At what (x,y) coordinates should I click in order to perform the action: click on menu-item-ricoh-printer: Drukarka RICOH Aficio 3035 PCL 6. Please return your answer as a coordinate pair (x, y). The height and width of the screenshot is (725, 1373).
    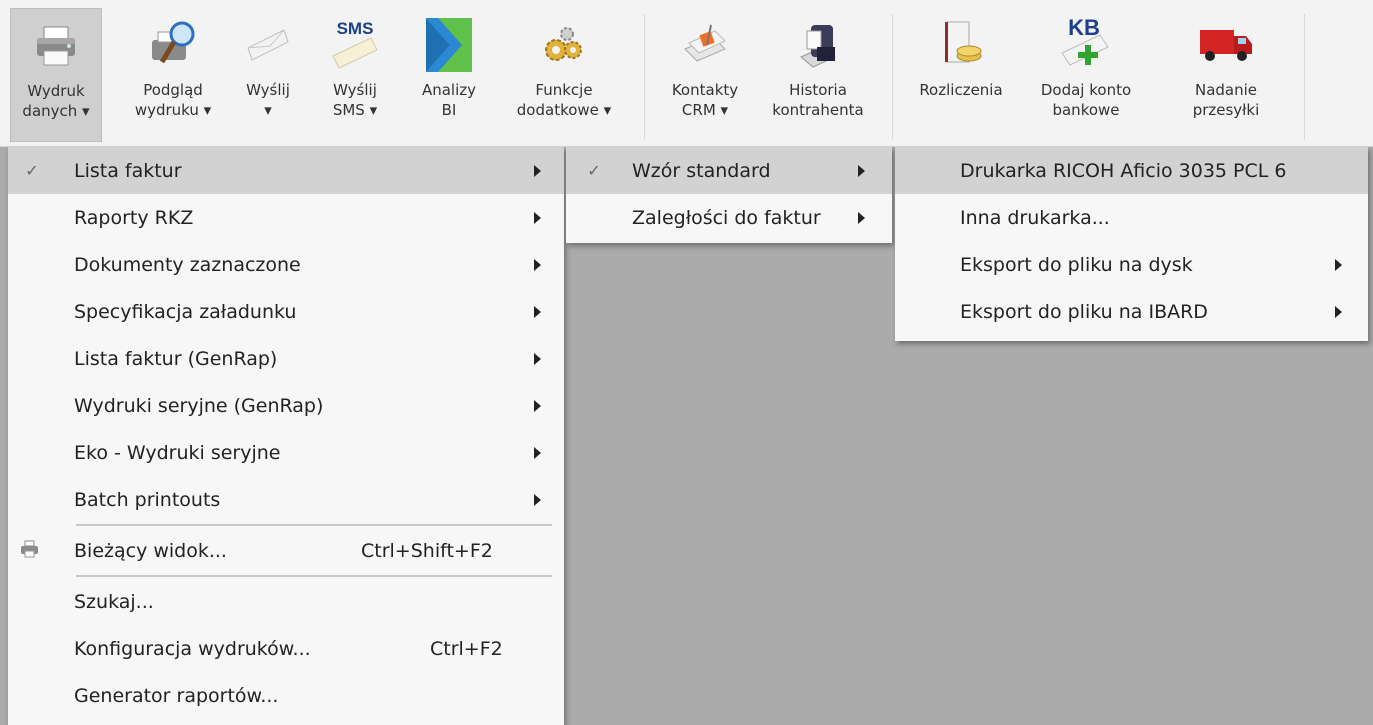
    Looking at the image, I should click on (1131, 170).